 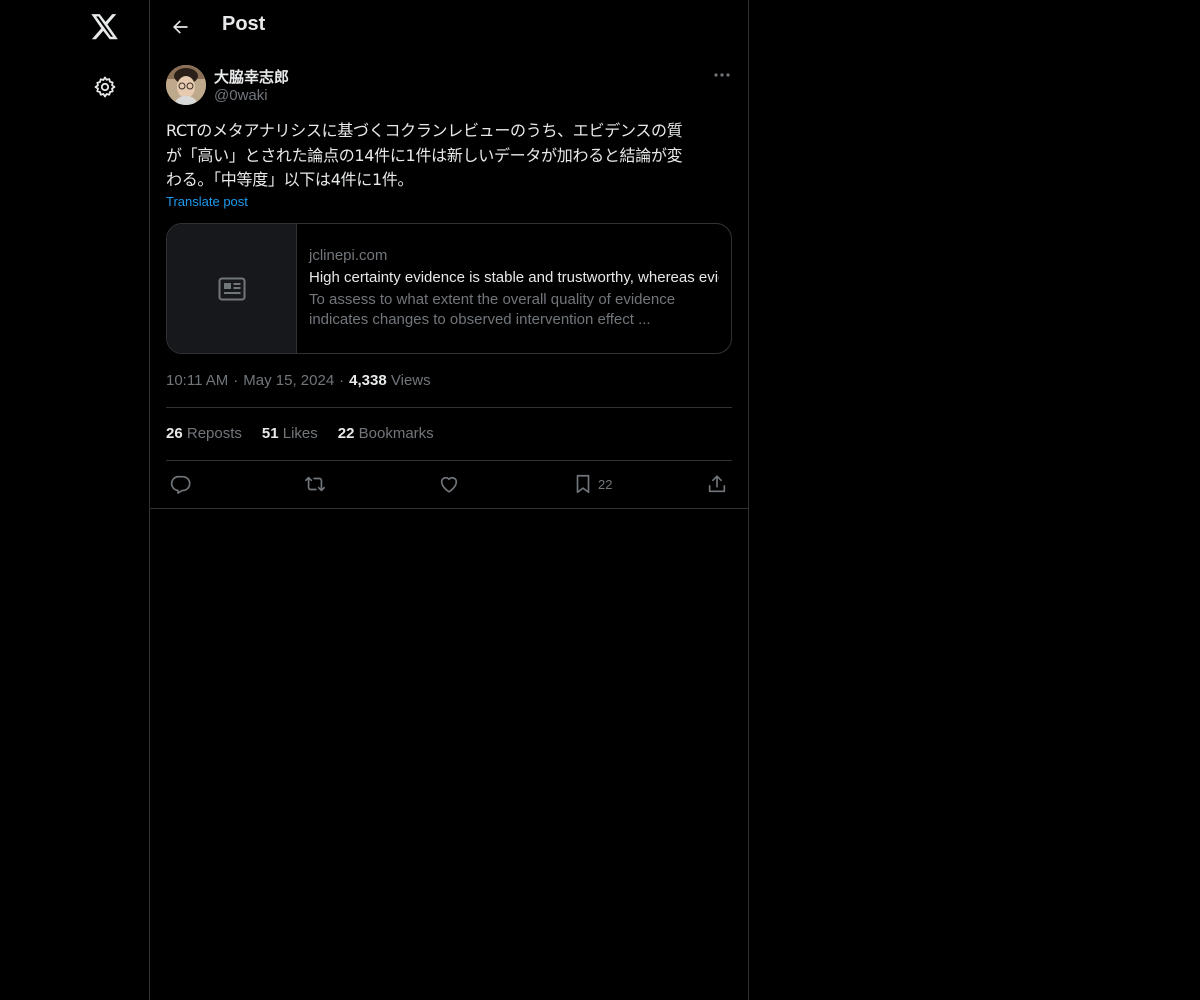 What do you see at coordinates (368, 380) in the screenshot?
I see `views-count: 4,338` at bounding box center [368, 380].